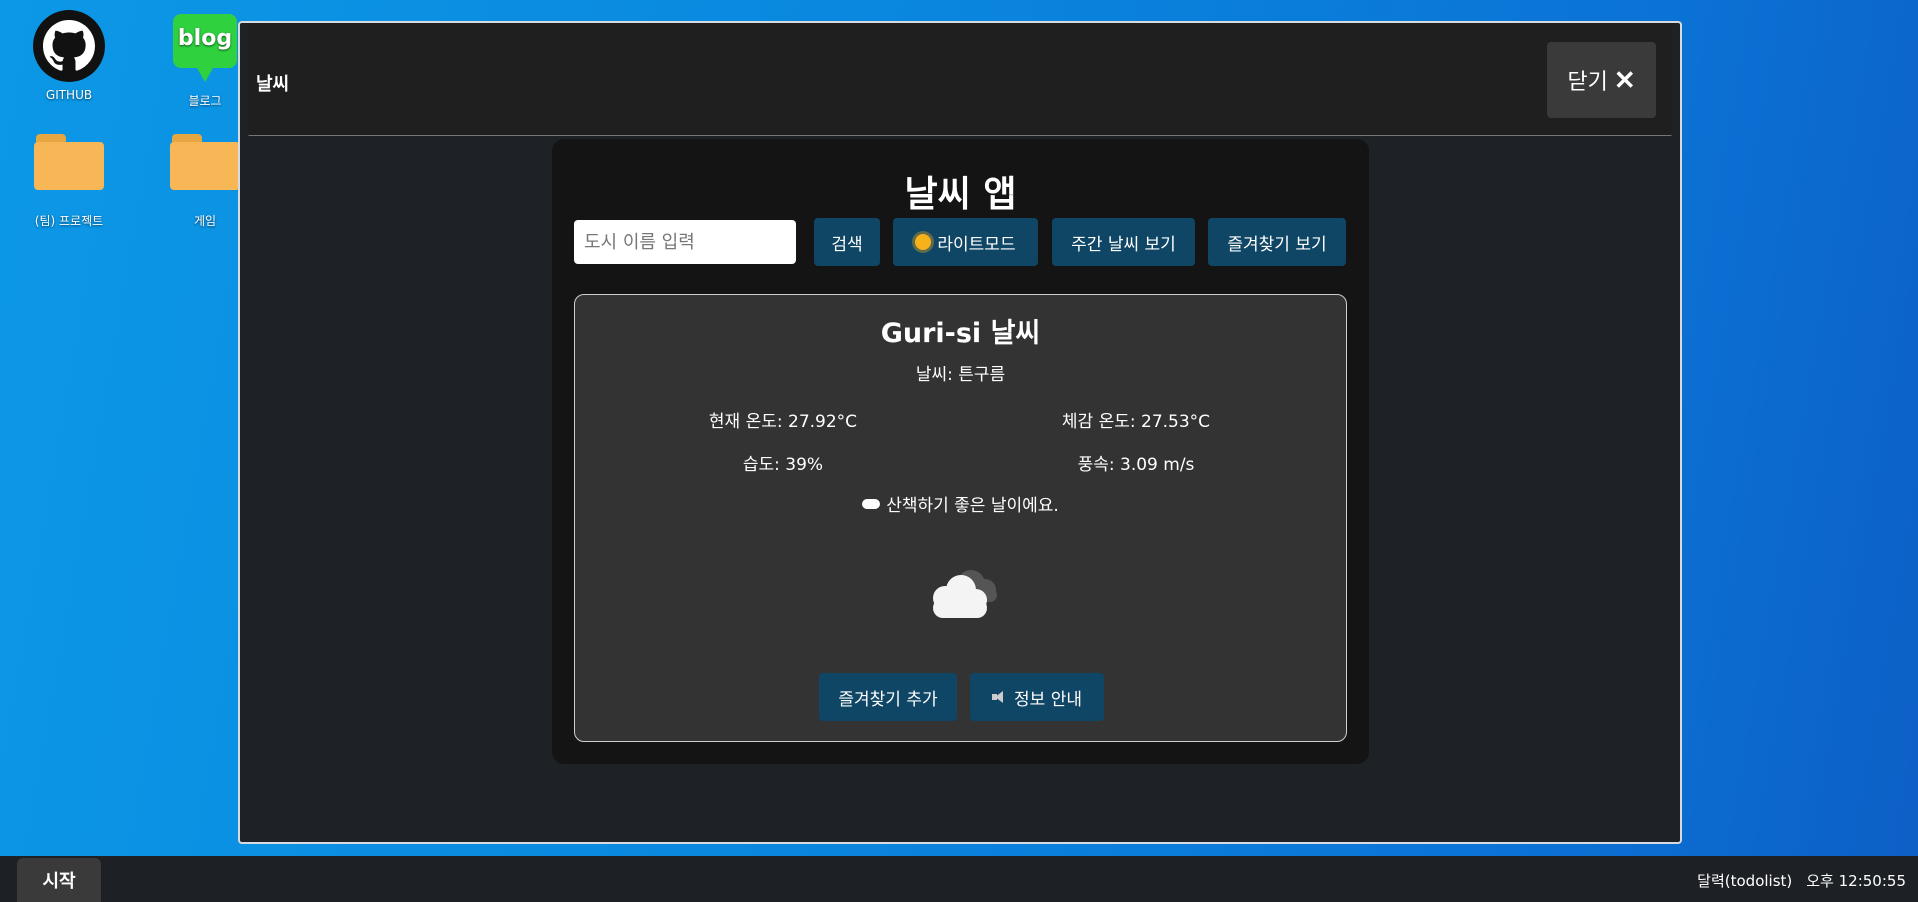 The image size is (1918, 902). I want to click on sun-icon, so click(923, 242).